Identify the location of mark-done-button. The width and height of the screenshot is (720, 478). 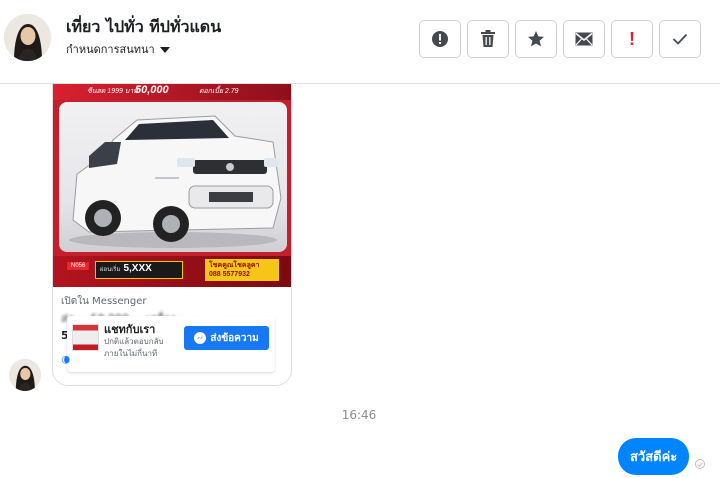
(680, 39).